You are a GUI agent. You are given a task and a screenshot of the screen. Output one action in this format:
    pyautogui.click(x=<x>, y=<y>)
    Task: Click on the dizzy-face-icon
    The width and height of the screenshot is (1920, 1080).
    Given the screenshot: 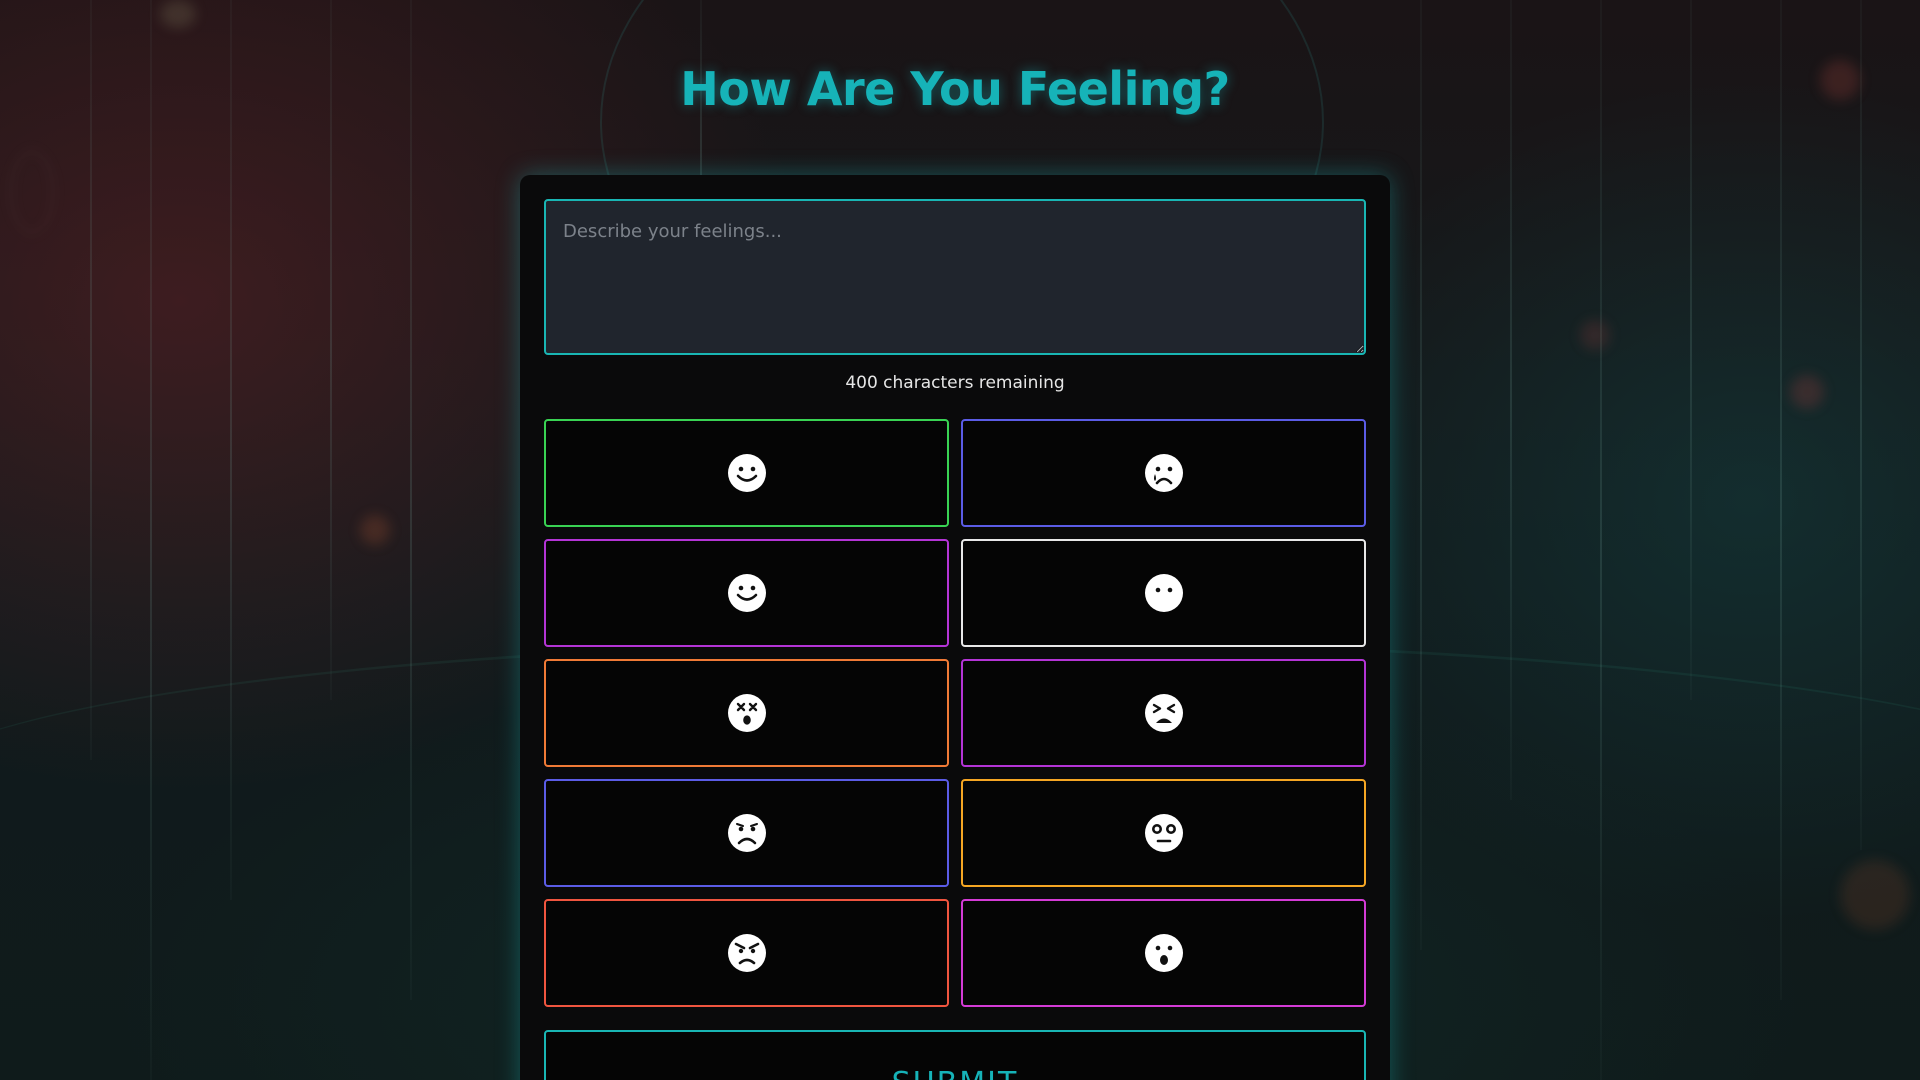 What is the action you would take?
    pyautogui.click(x=746, y=713)
    